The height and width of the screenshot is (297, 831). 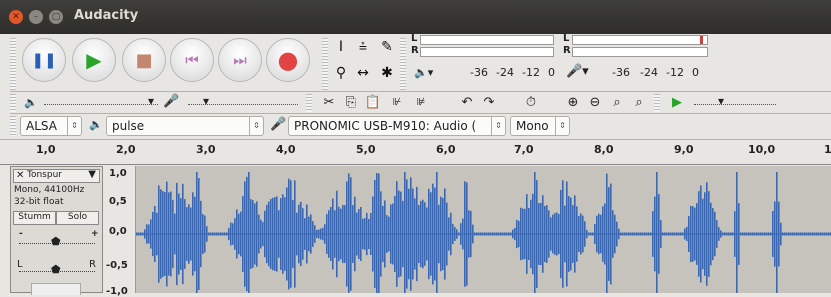 I want to click on edit-grip, so click(x=309, y=103).